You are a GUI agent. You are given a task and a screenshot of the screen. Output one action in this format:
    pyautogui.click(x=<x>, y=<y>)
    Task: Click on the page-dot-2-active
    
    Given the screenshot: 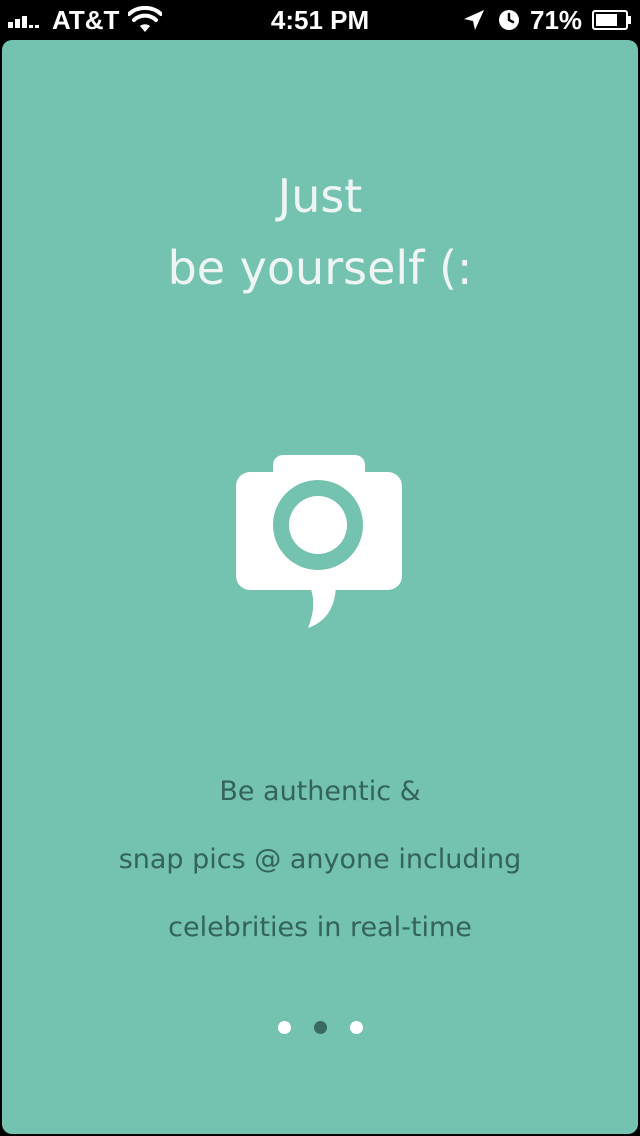 What is the action you would take?
    pyautogui.click(x=320, y=1027)
    